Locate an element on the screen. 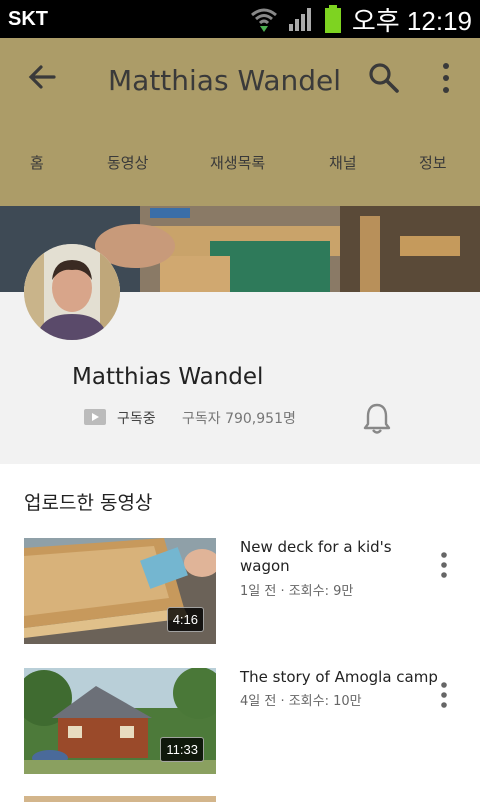 The height and width of the screenshot is (802, 480). video-thumbnail: 4:16 is located at coordinates (120, 591).